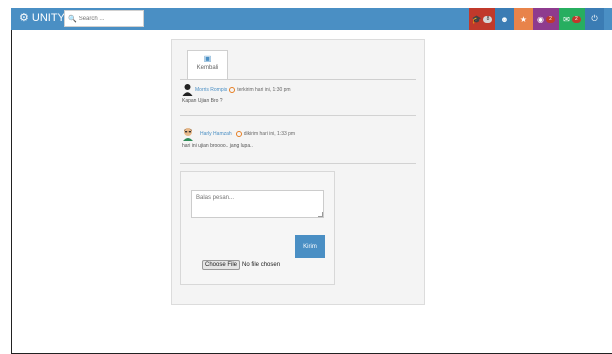 This screenshot has height=354, width=612. I want to click on reply-textarea, so click(257, 204).